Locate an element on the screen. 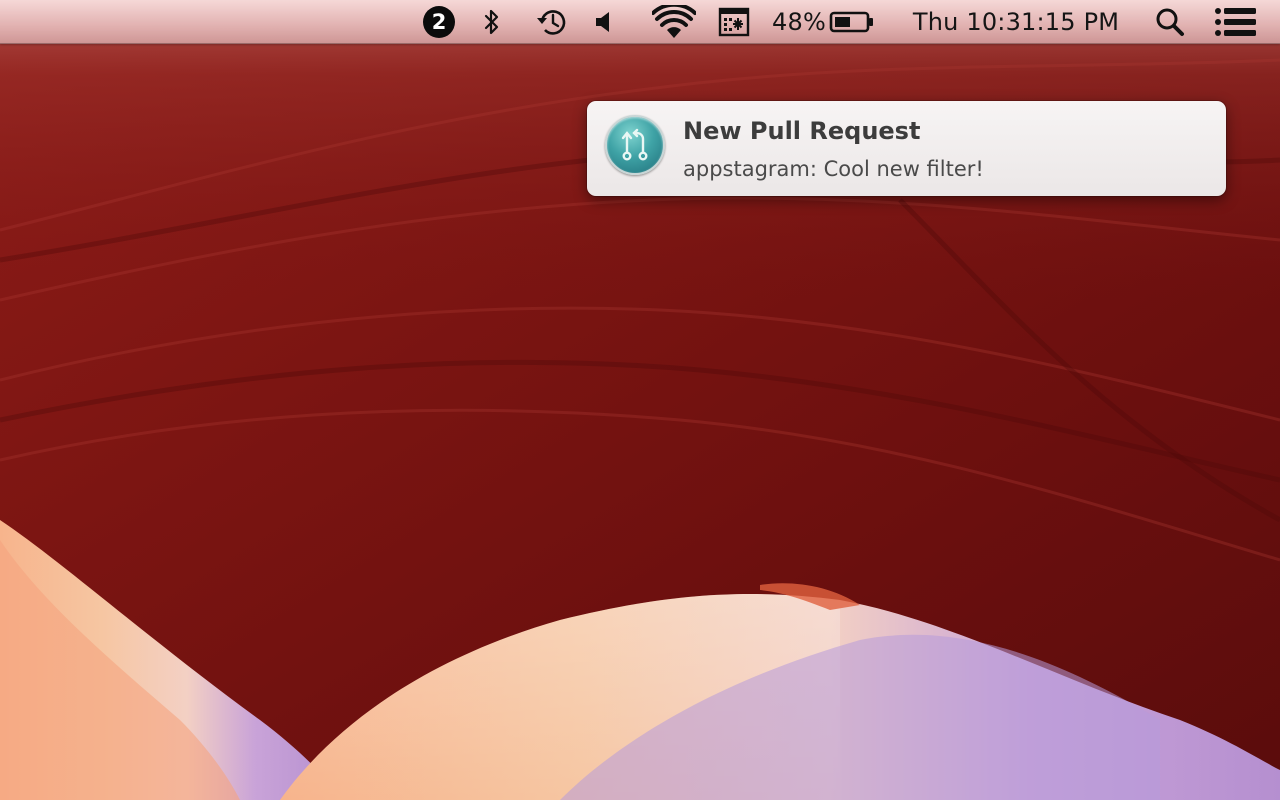 This screenshot has width=1280, height=800. battery-percent-label: 48% is located at coordinates (799, 21).